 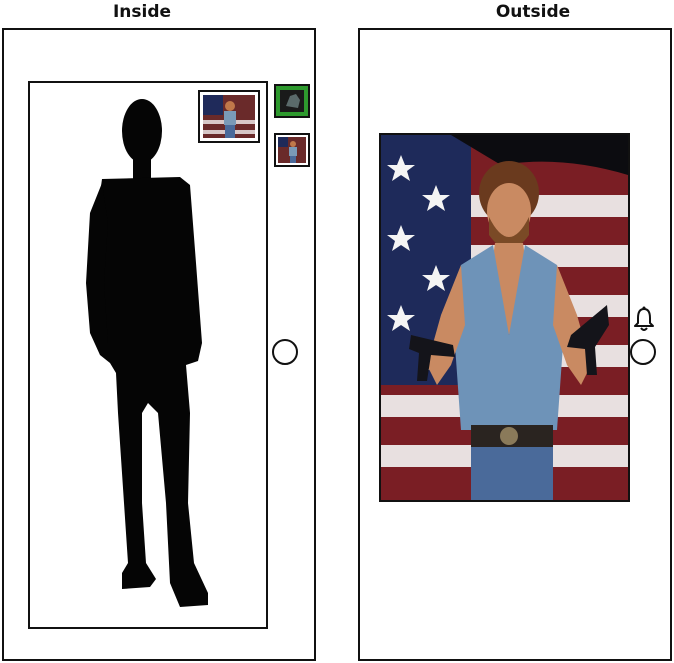 I want to click on camera-feed-green-thumbnail, so click(x=292, y=101).